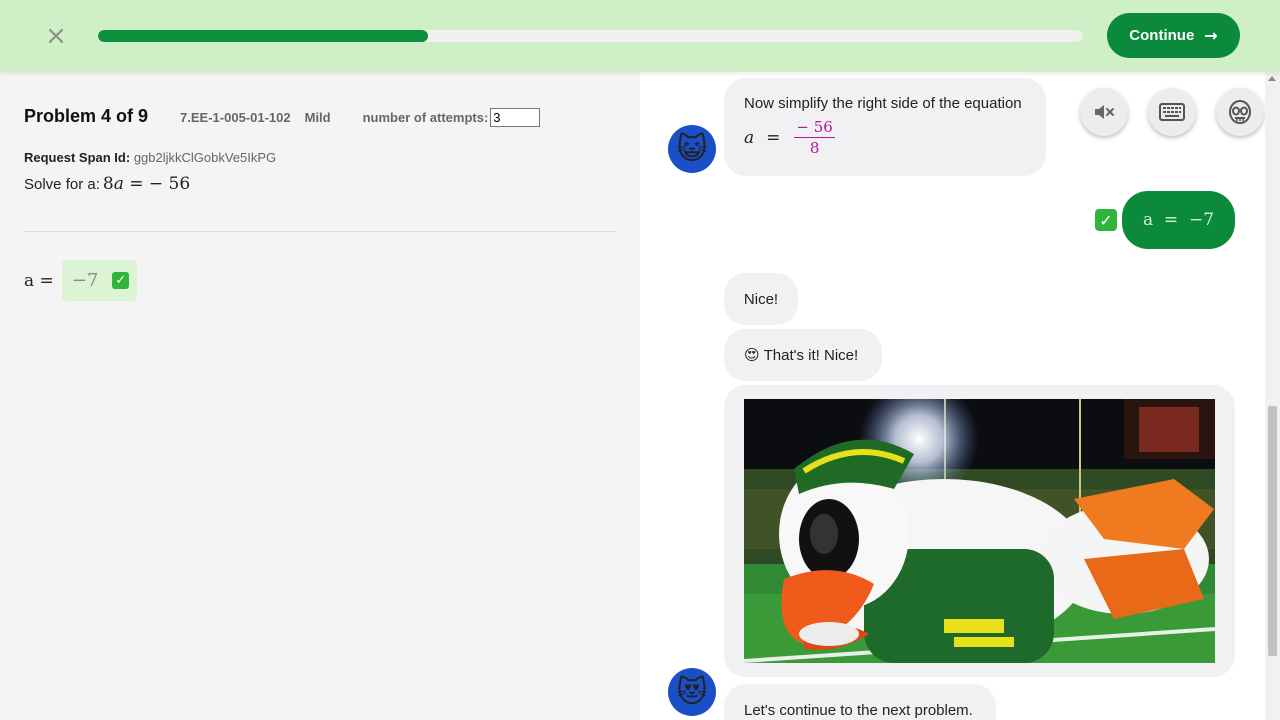 Image resolution: width=1280 pixels, height=720 pixels. What do you see at coordinates (749, 137) in the screenshot?
I see `eq-lhs: a` at bounding box center [749, 137].